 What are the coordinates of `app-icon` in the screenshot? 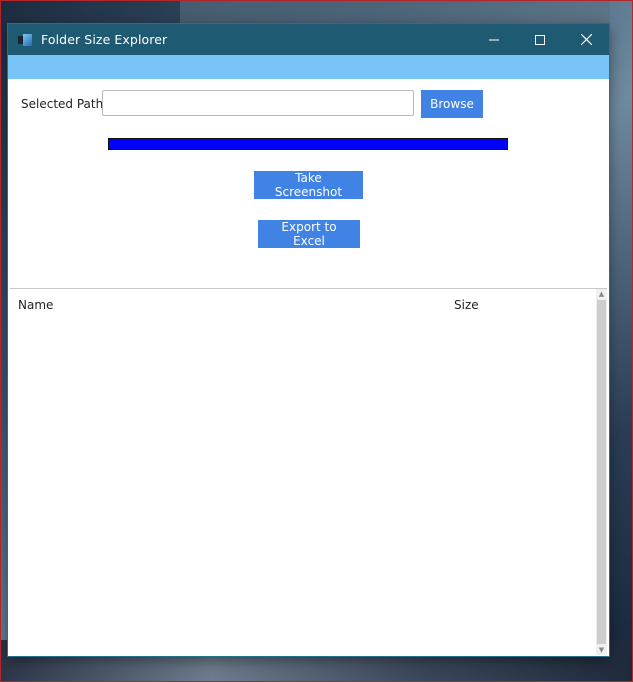 It's located at (25, 39).